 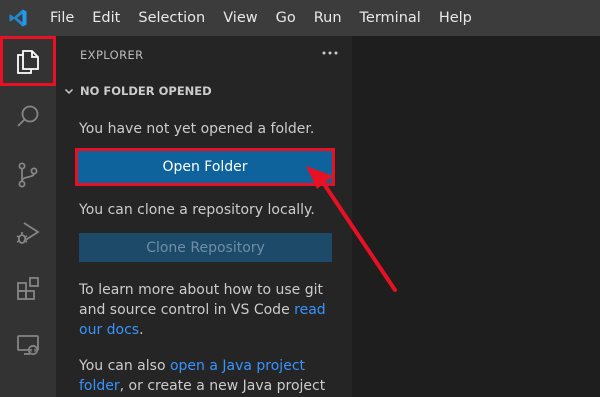 What do you see at coordinates (455, 18) in the screenshot?
I see `menu-help: Help` at bounding box center [455, 18].